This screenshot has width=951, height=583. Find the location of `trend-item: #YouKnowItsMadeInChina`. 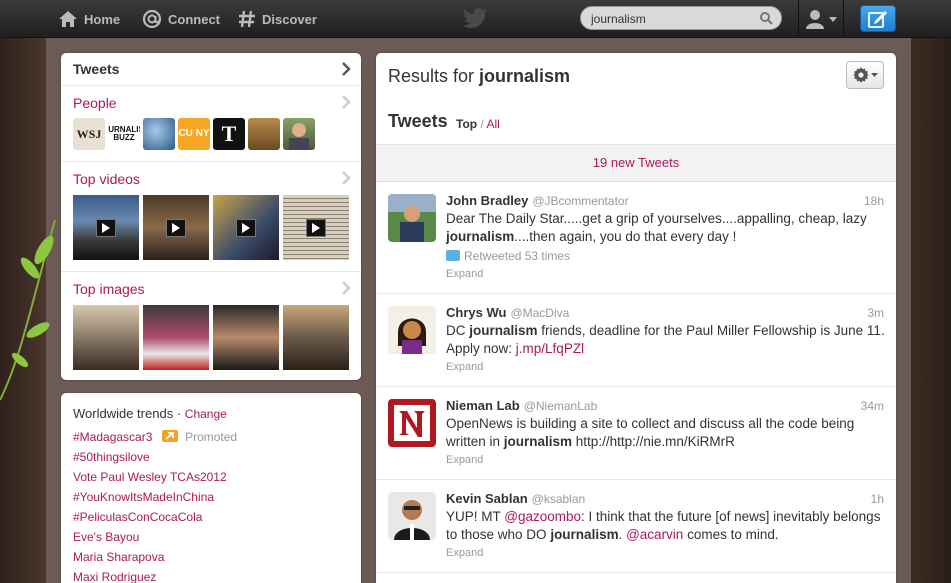

trend-item: #YouKnowItsMadeInChina is located at coordinates (143, 497).